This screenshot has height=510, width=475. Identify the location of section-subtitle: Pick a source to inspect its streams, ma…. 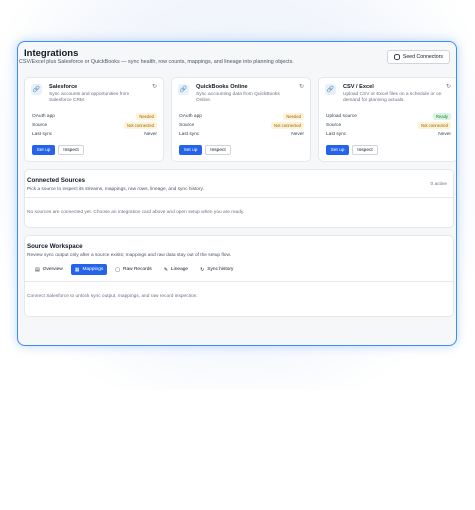
(115, 189).